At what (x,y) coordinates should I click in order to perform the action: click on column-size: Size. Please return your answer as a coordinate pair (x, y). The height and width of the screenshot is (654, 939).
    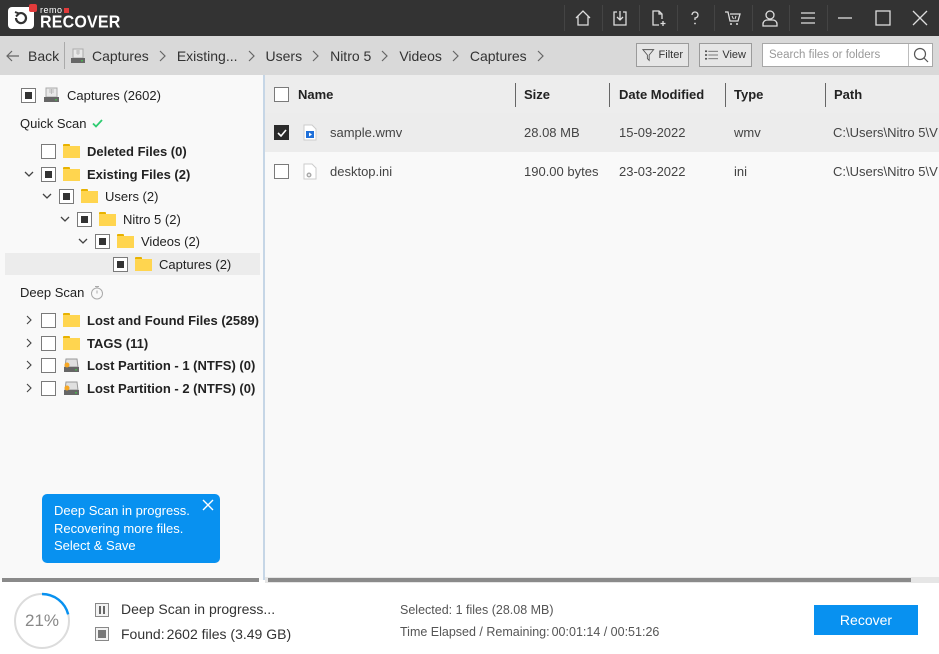
    Looking at the image, I should click on (537, 94).